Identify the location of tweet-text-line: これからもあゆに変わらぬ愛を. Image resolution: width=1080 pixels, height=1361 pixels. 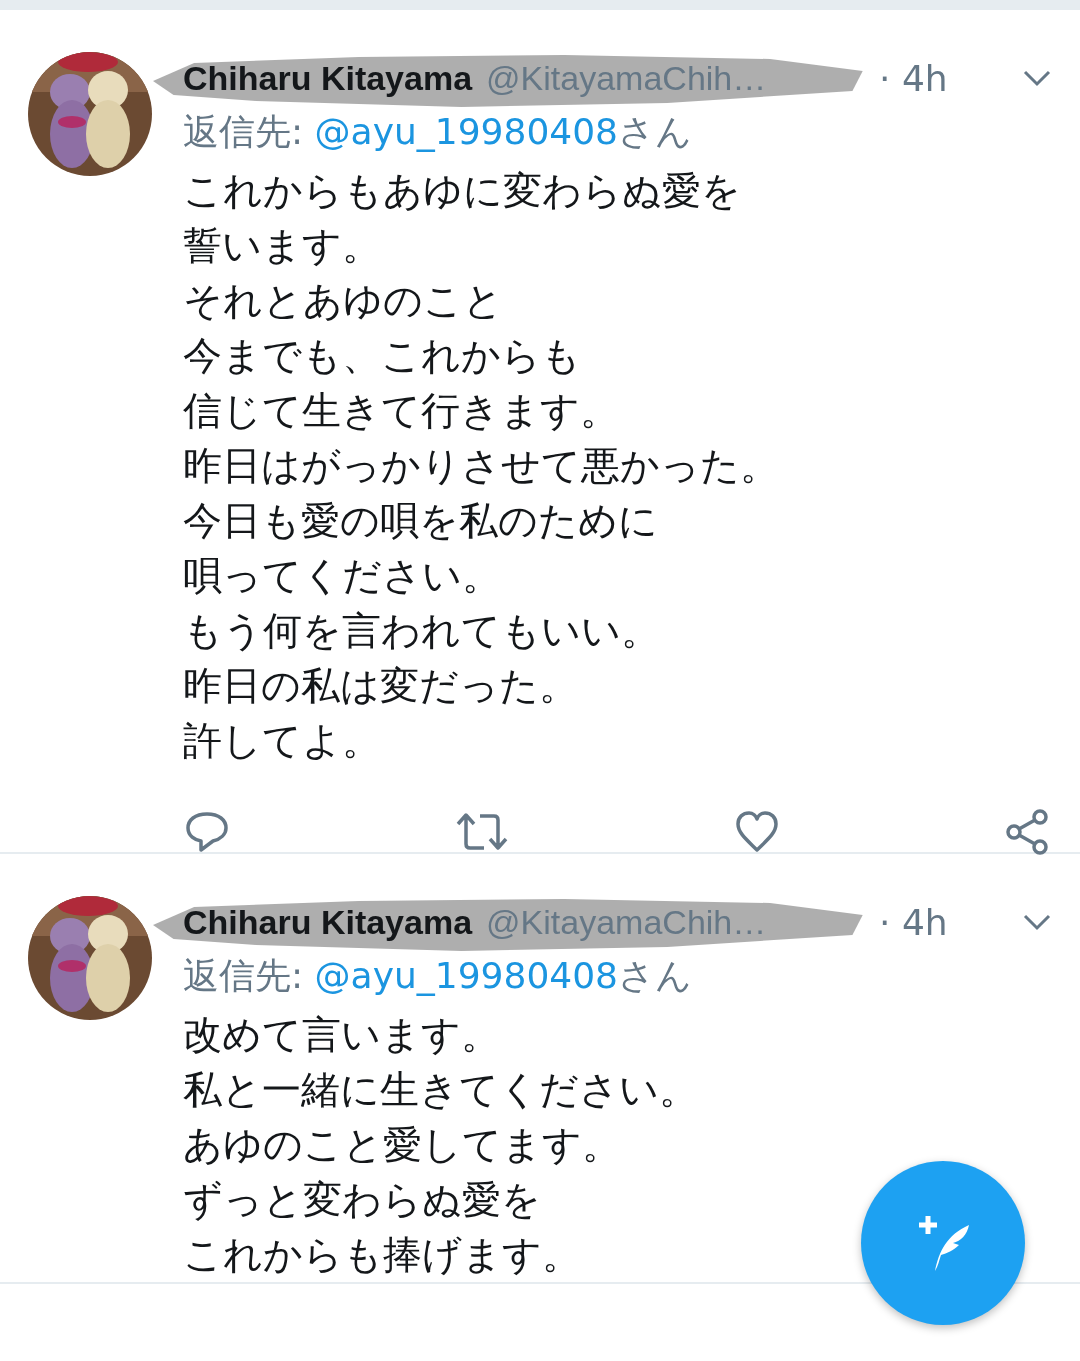
(462, 191).